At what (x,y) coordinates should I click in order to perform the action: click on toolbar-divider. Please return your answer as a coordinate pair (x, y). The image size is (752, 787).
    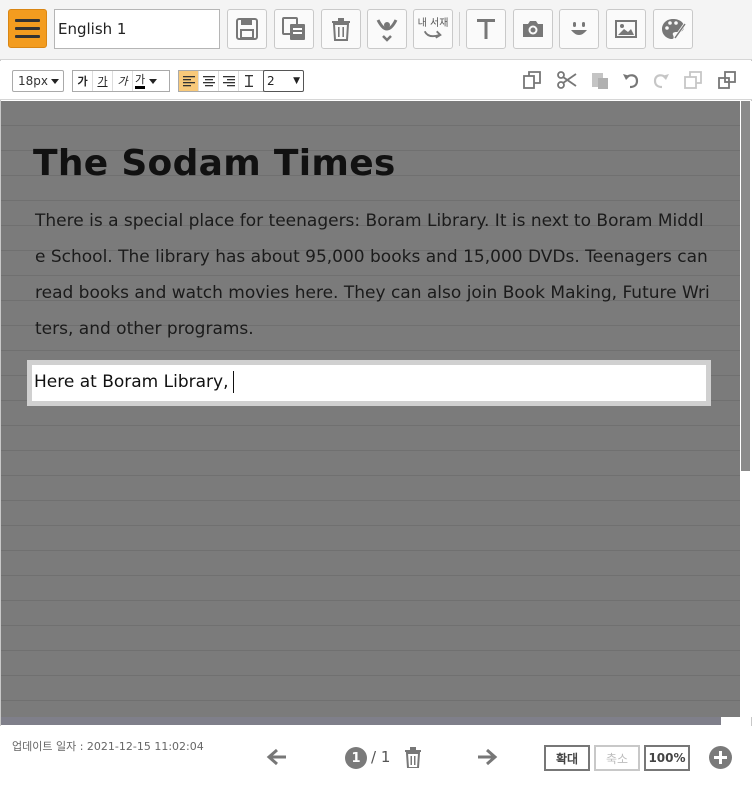
    Looking at the image, I should click on (459, 29).